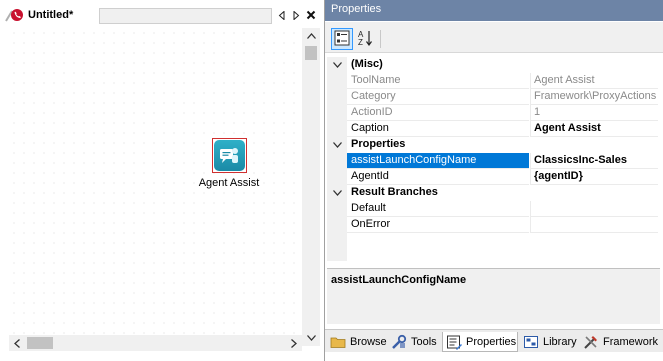 This screenshot has width=663, height=361. Describe the element at coordinates (438, 177) in the screenshot. I see `property-name: AgentId` at that location.